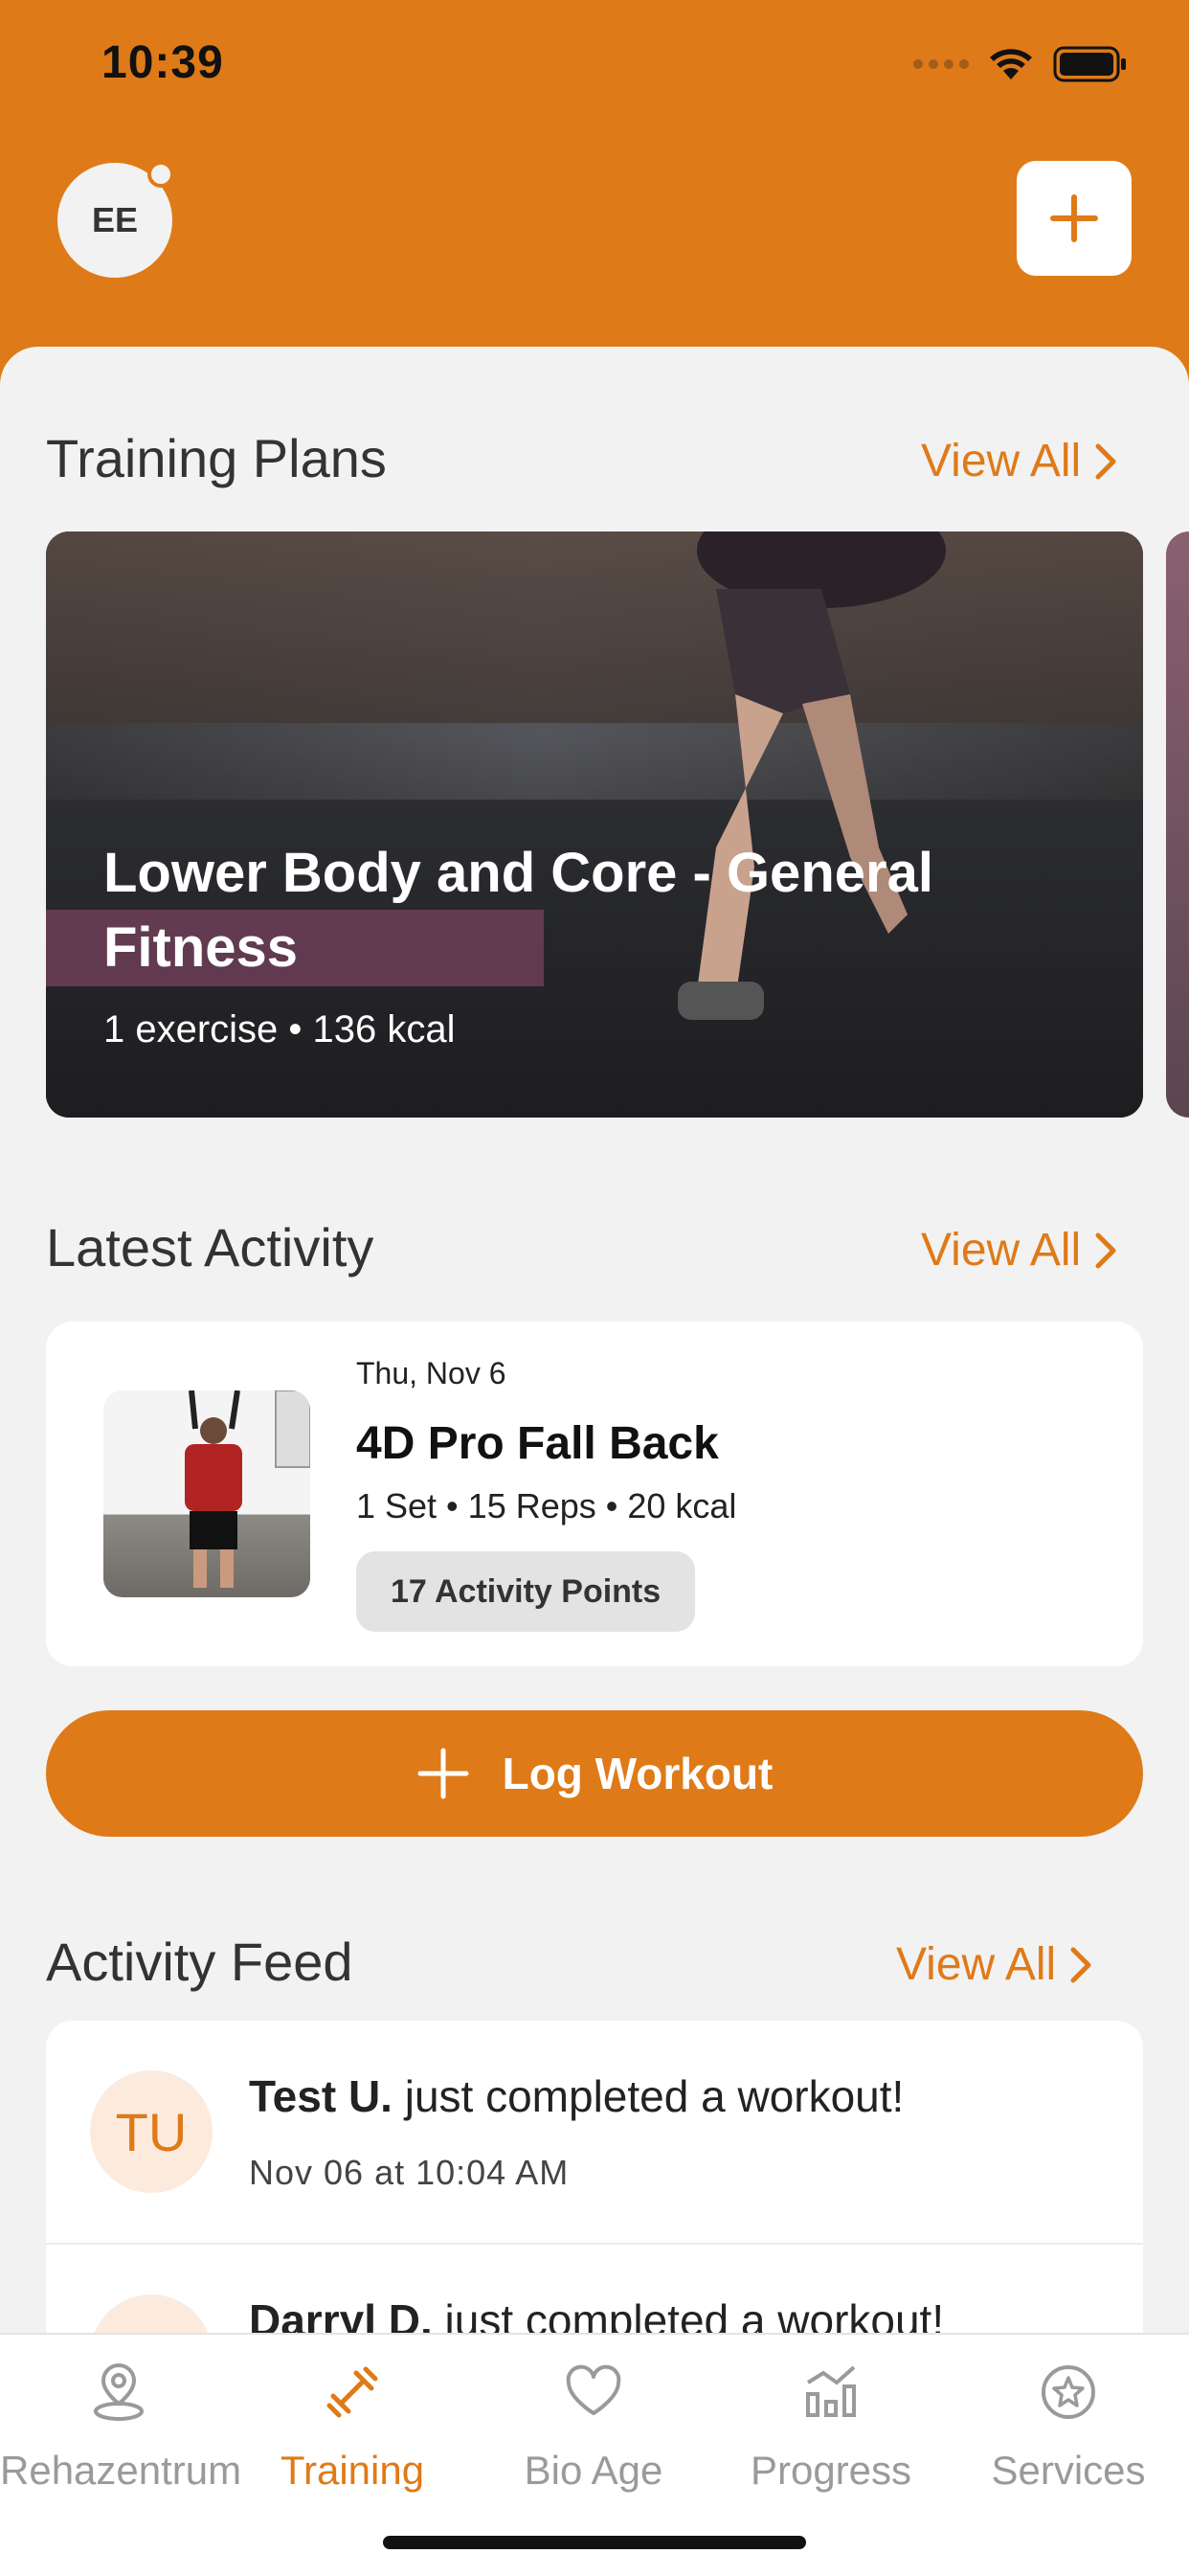  I want to click on tab-label: Training, so click(352, 2470).